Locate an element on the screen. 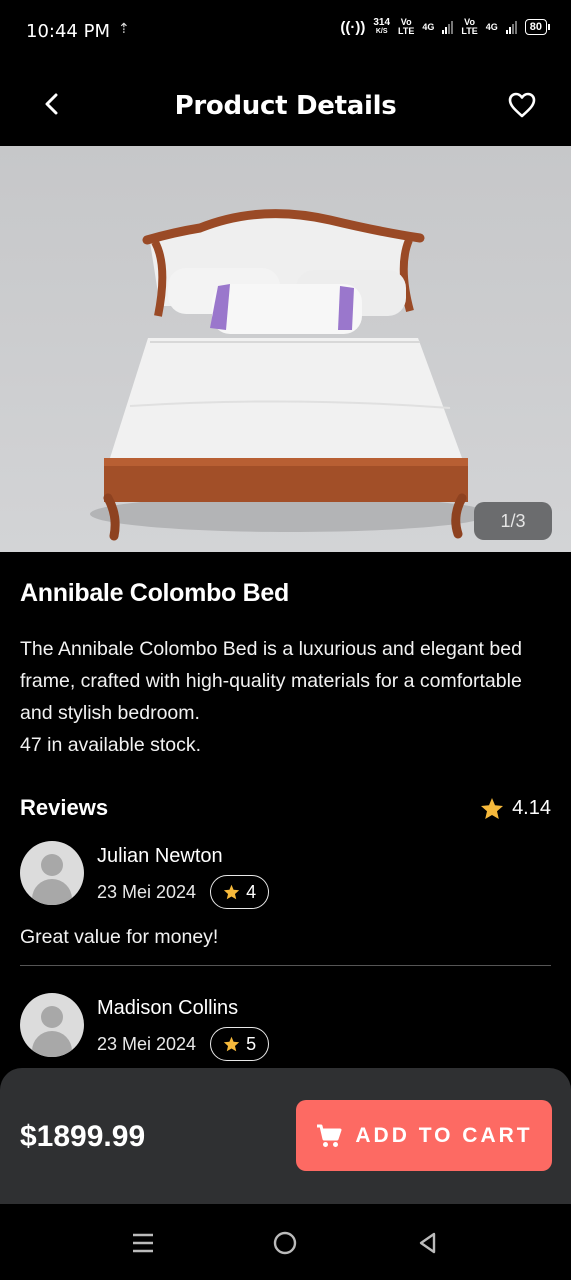 The height and width of the screenshot is (1280, 571). reviews-title: Reviews is located at coordinates (64, 807).